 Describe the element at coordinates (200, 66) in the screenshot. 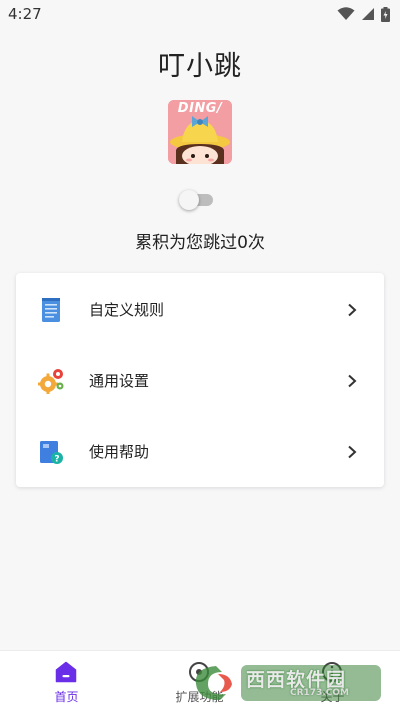

I see `app-title: 叮小跳` at that location.